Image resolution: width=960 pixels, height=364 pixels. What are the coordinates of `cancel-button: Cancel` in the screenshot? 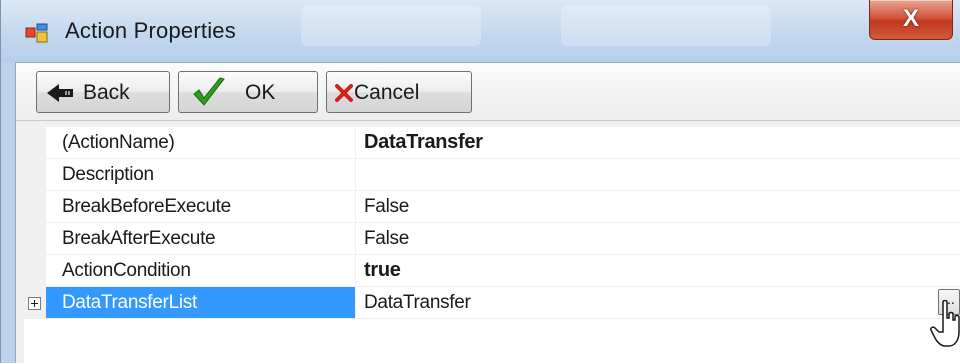 It's located at (399, 92).